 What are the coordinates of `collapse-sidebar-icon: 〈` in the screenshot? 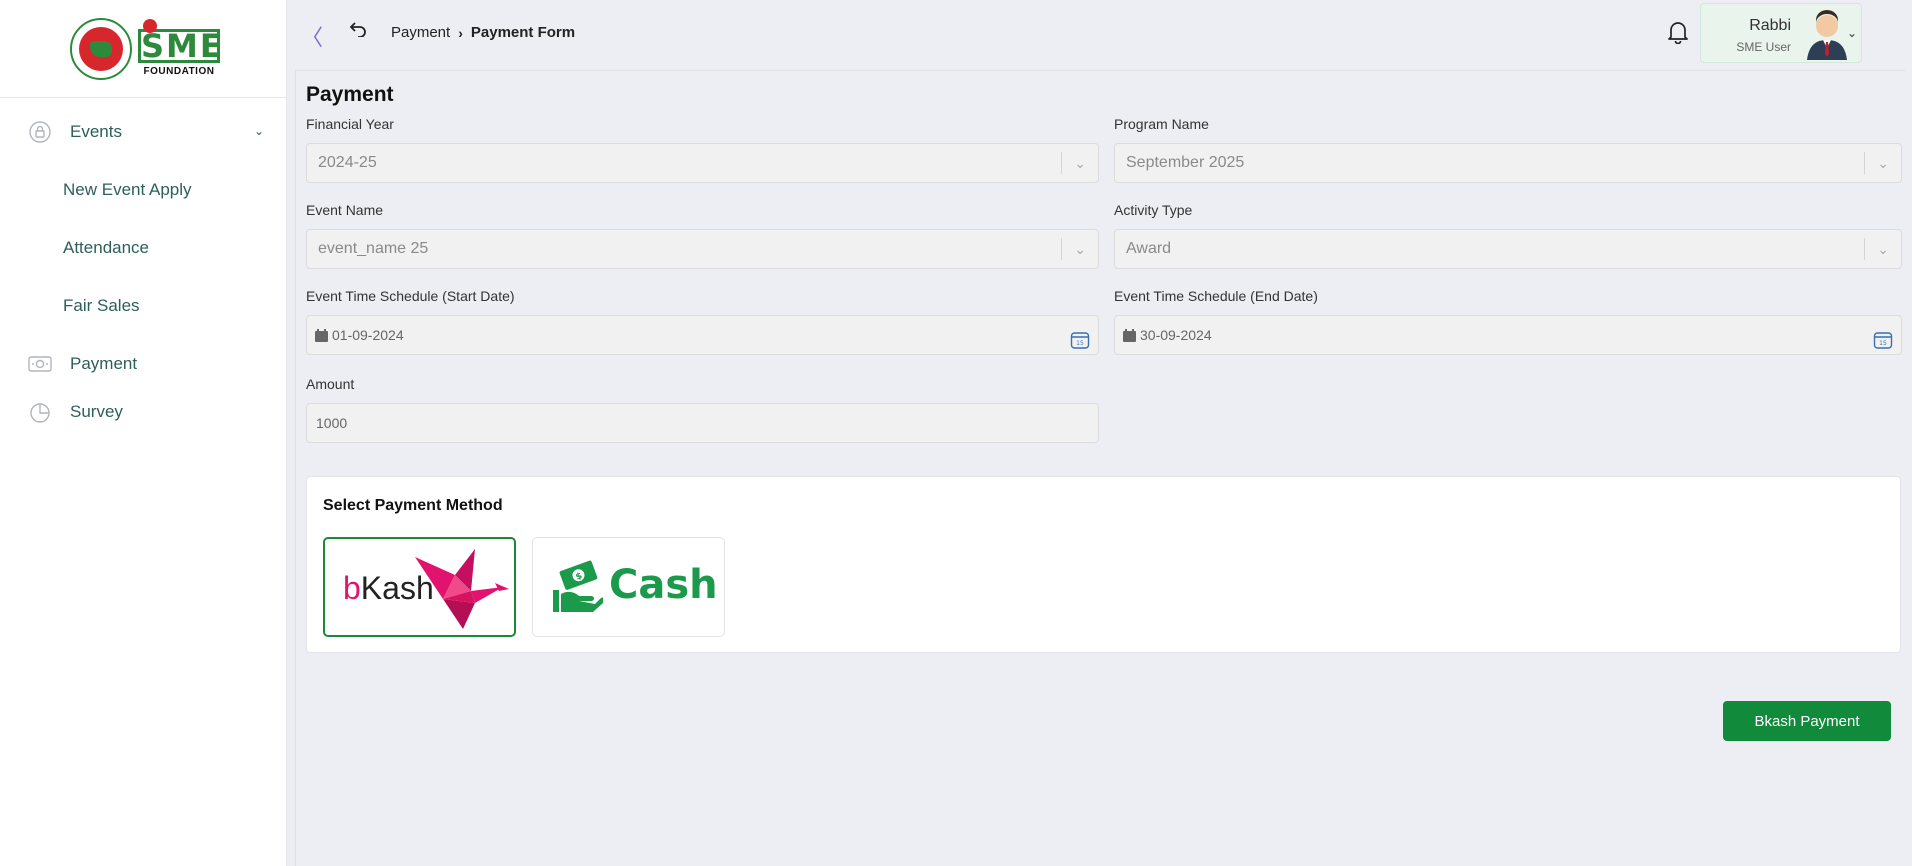 It's located at (312, 36).